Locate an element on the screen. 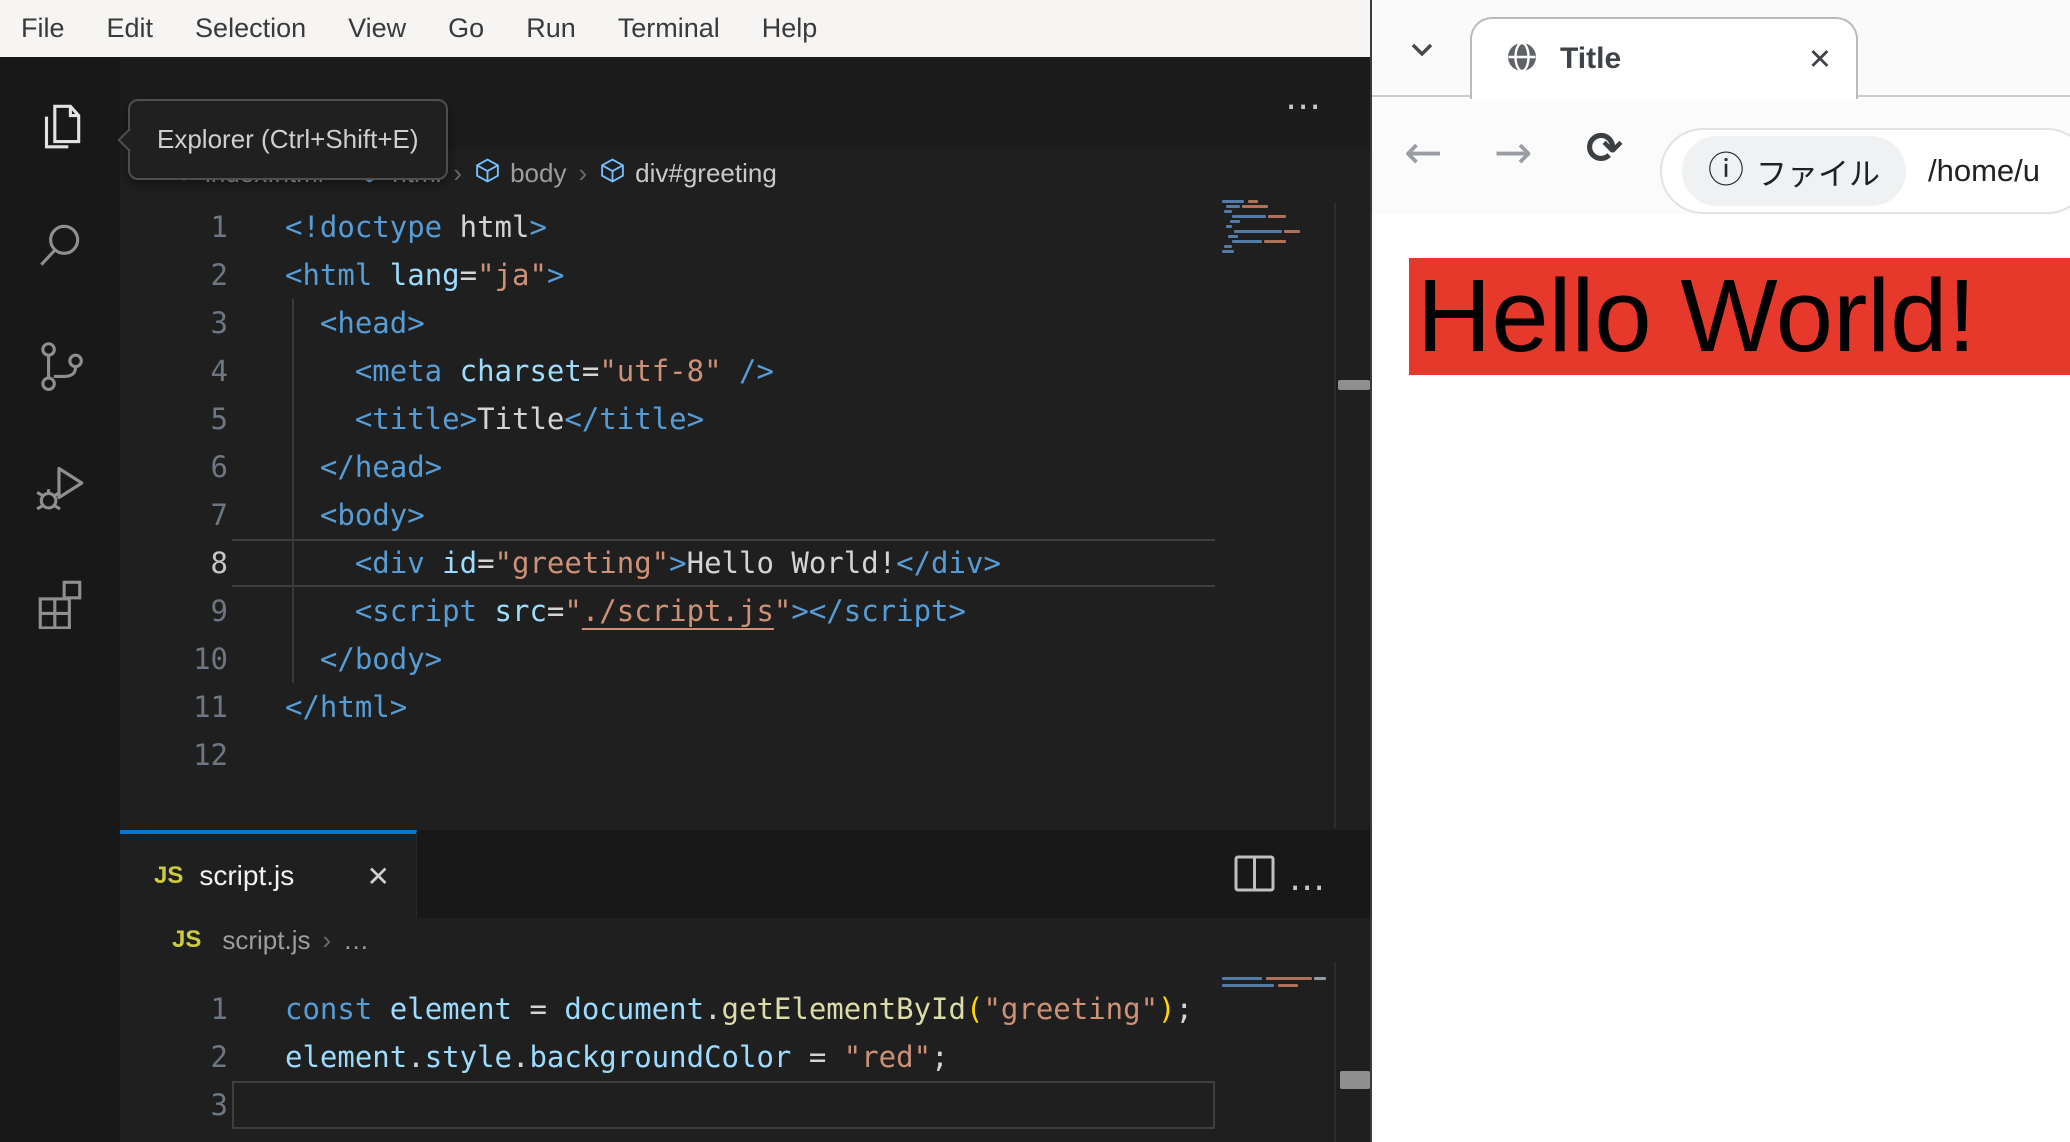  reload-button: ⟳ is located at coordinates (1604, 149).